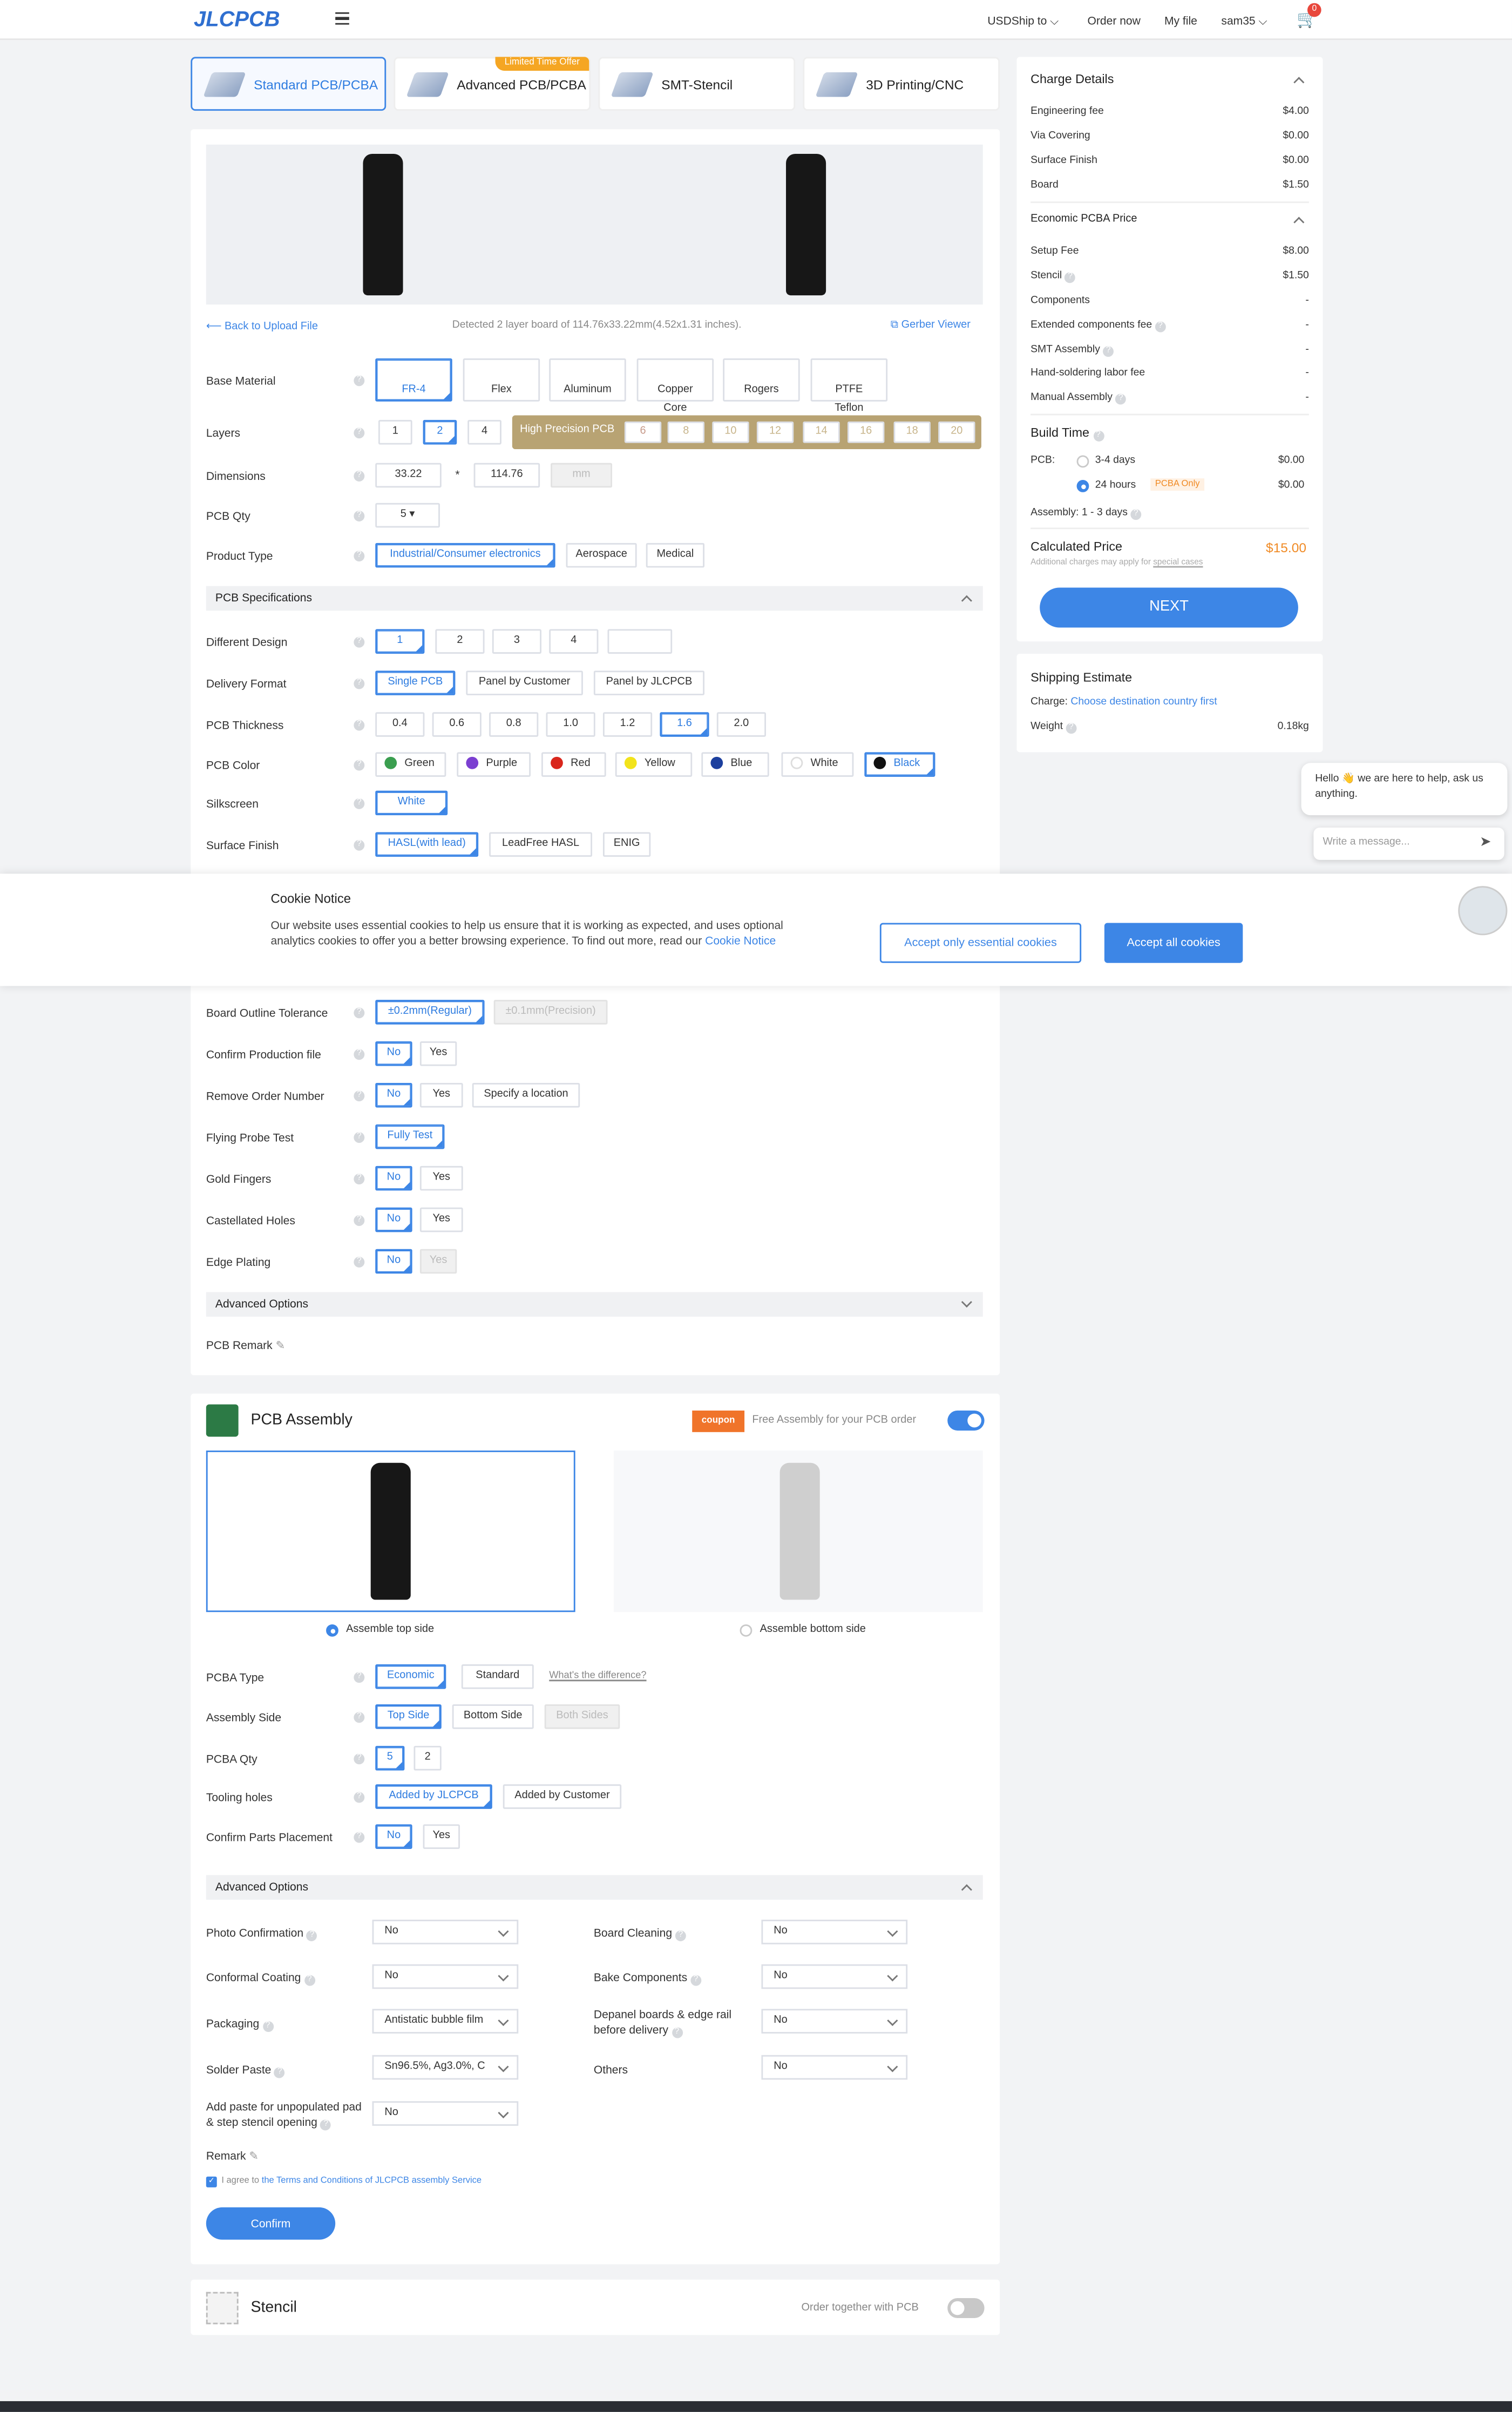  I want to click on product-industrial: Industrial/Consumer electronics, so click(465, 555).